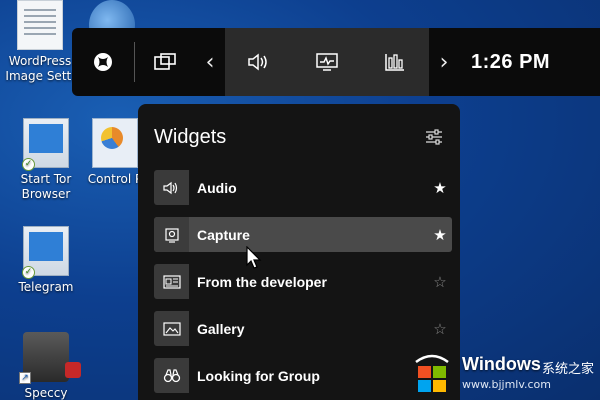  I want to click on news-icon, so click(171, 281).